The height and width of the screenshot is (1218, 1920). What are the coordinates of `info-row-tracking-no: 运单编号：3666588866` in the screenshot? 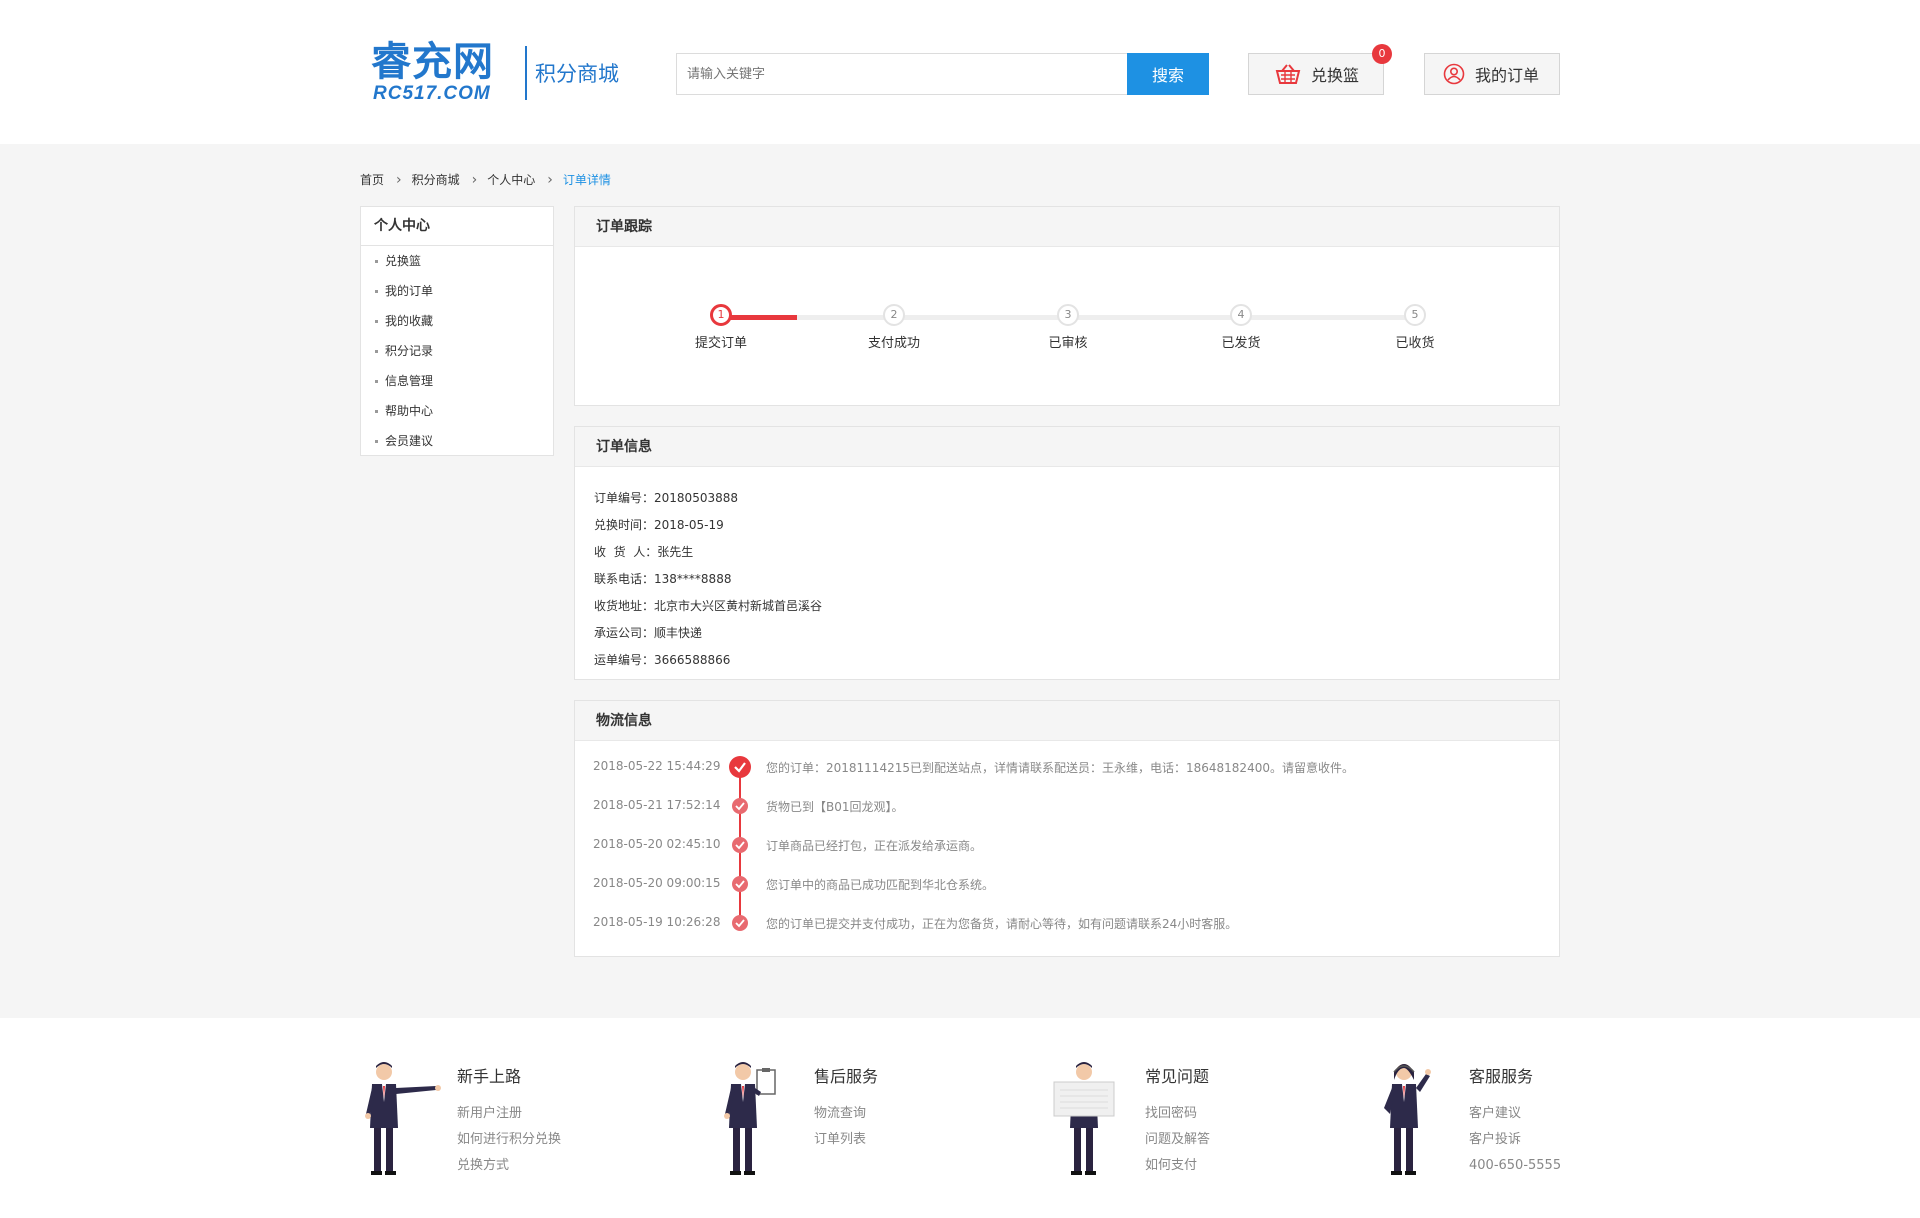 It's located at (662, 660).